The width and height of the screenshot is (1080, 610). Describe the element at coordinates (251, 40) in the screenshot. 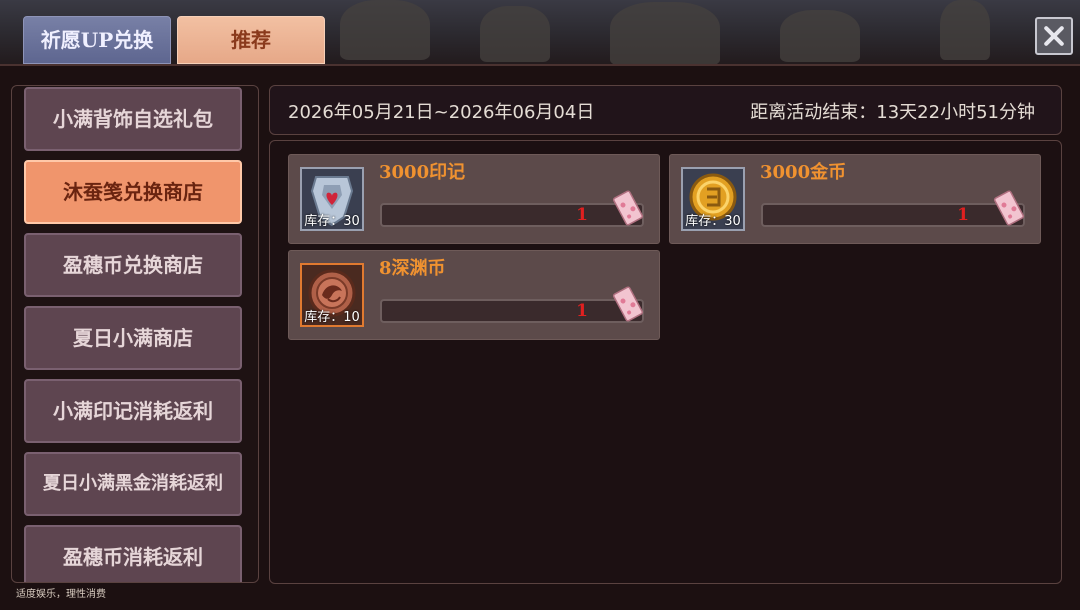

I see `tab-recommend: 推荐` at that location.